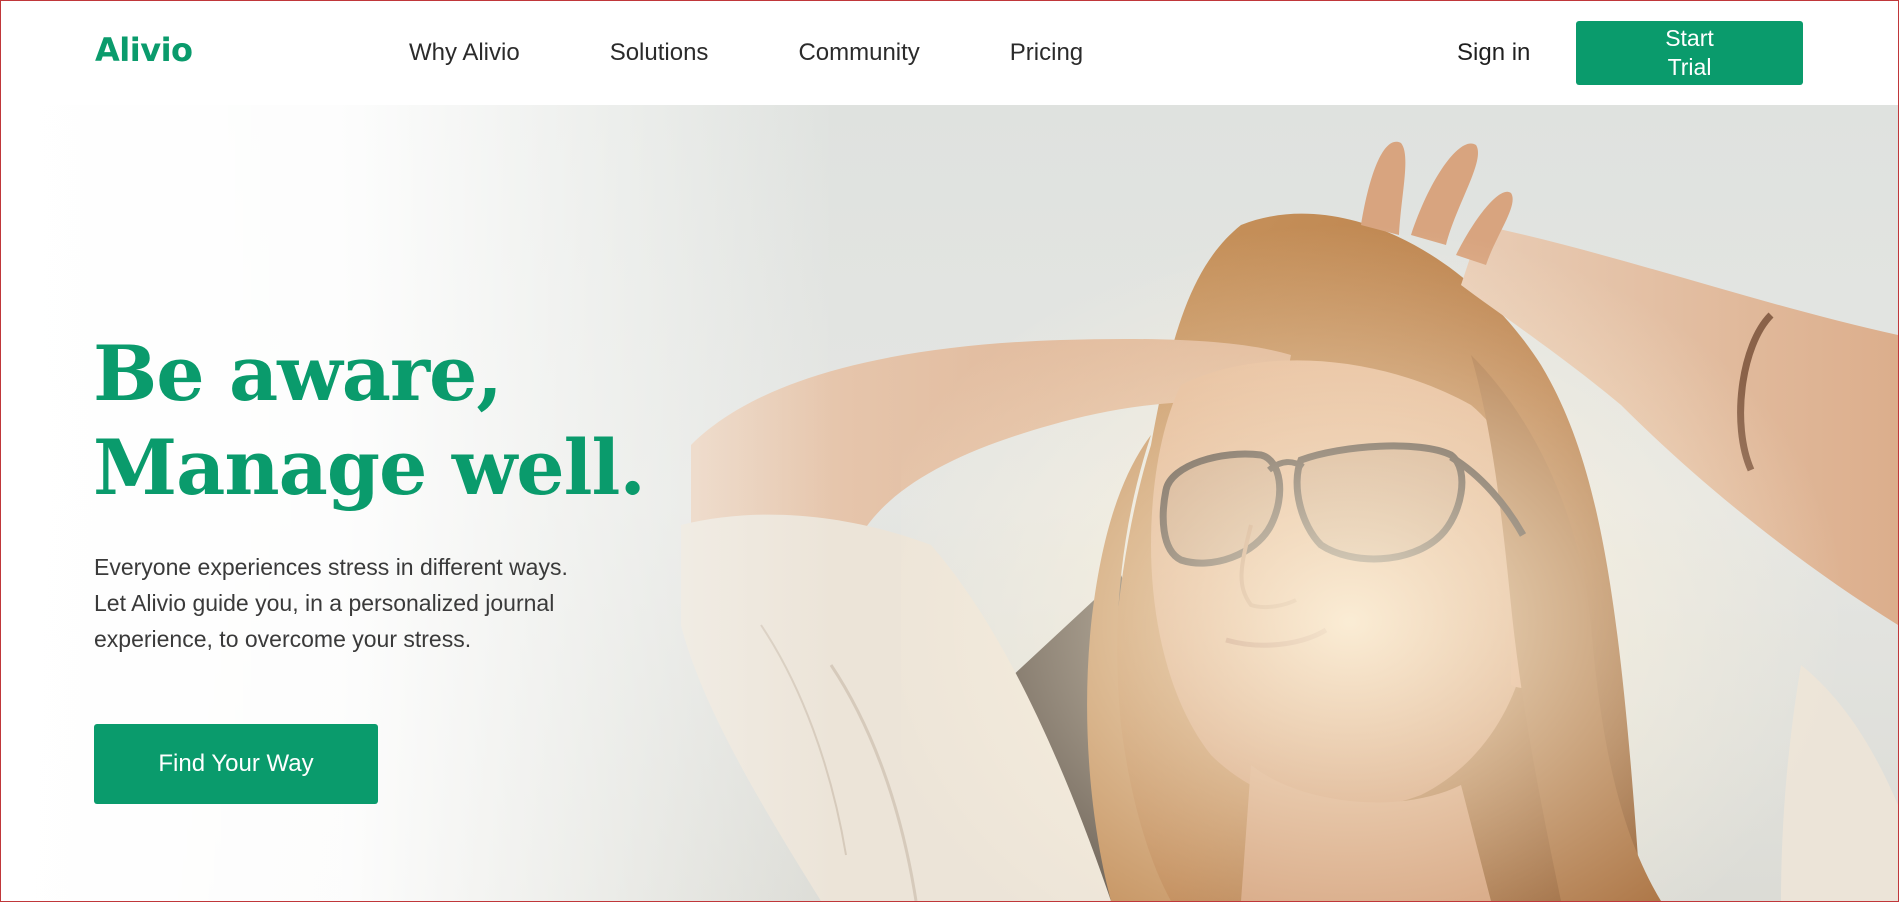 The height and width of the screenshot is (902, 1899). Describe the element at coordinates (464, 53) in the screenshot. I see `nav-why-alivio: Why Alivio` at that location.